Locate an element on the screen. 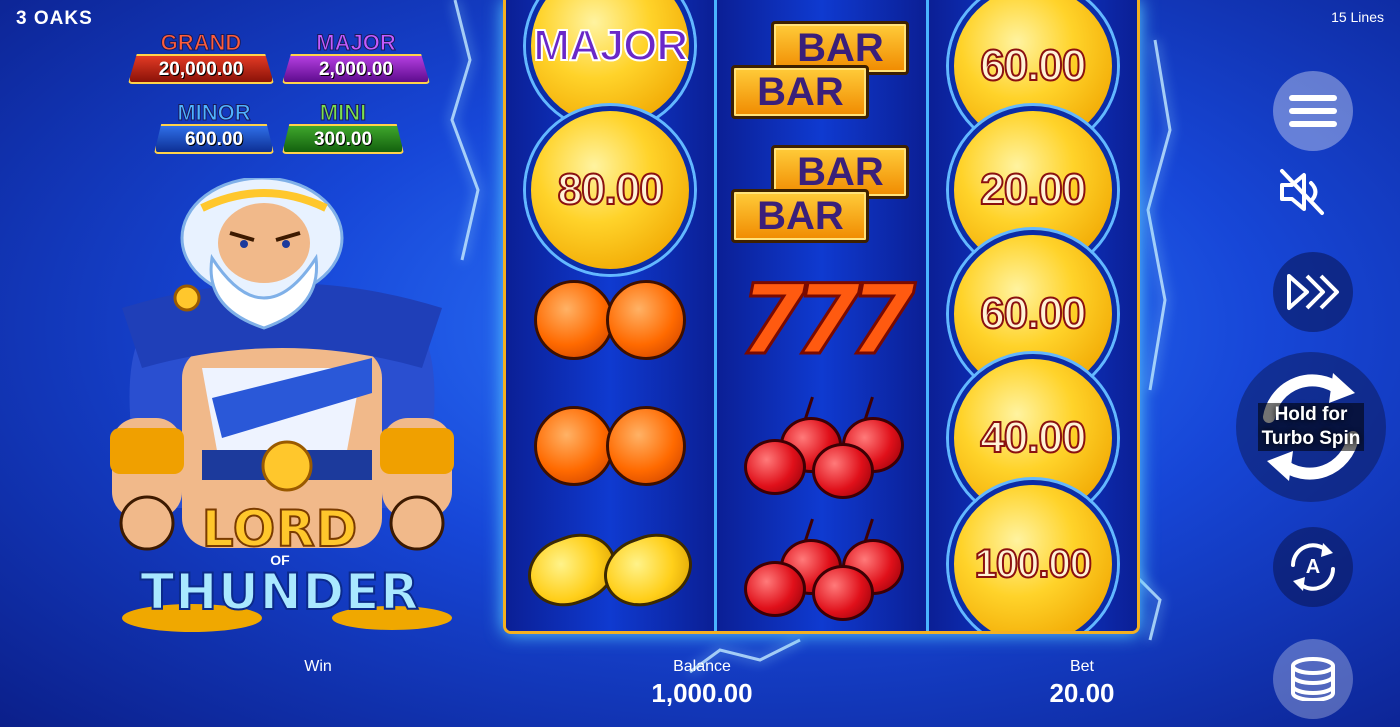 This screenshot has height=727, width=1400. spin-button: Hold for Turbo Spin is located at coordinates (1311, 427).